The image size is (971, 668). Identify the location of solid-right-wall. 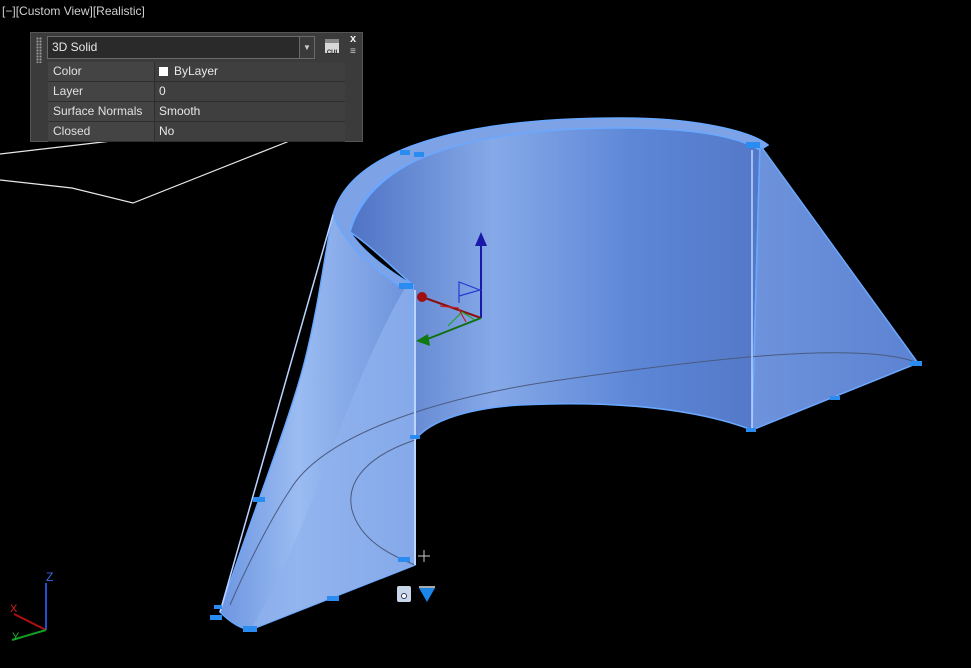
(835, 287).